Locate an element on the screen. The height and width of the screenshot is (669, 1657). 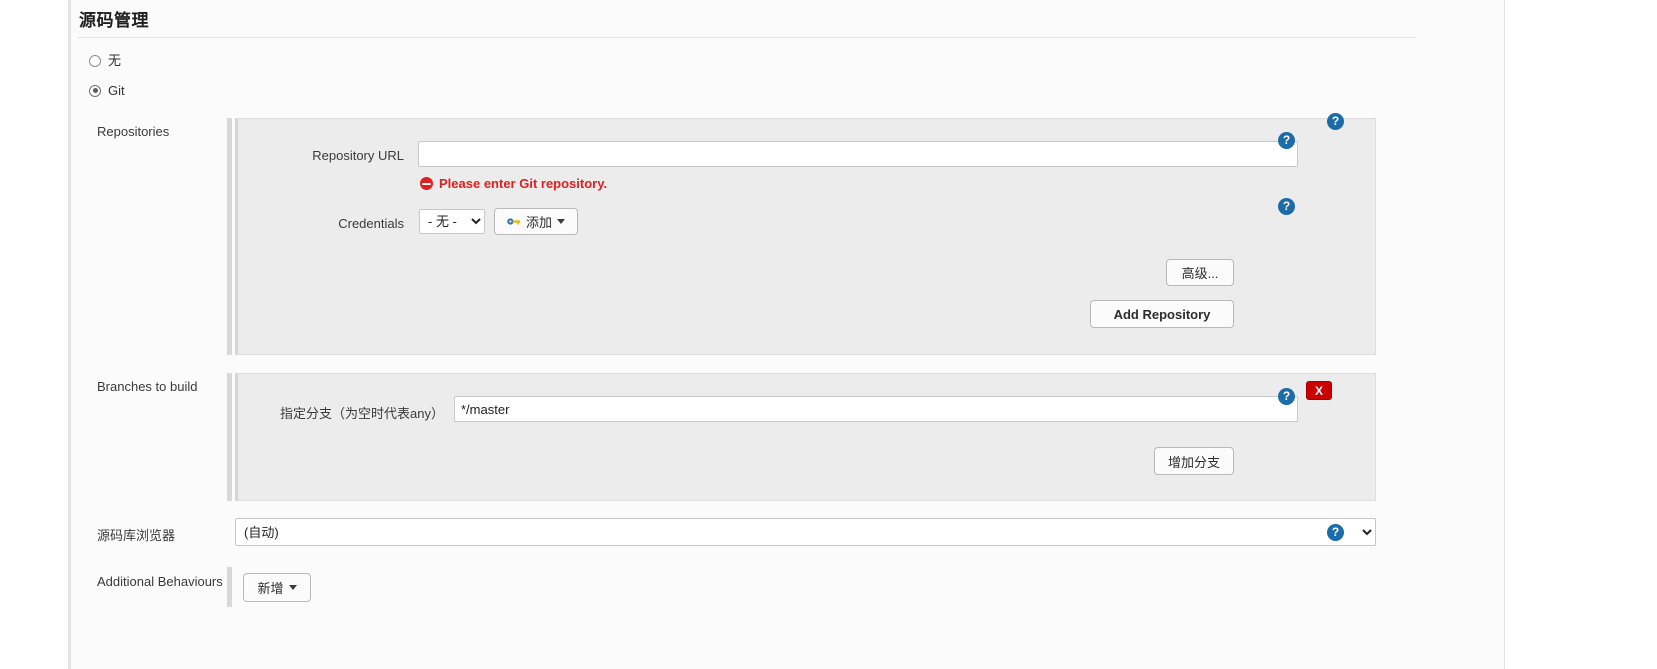
scm-option-none: 无 is located at coordinates (105, 60).